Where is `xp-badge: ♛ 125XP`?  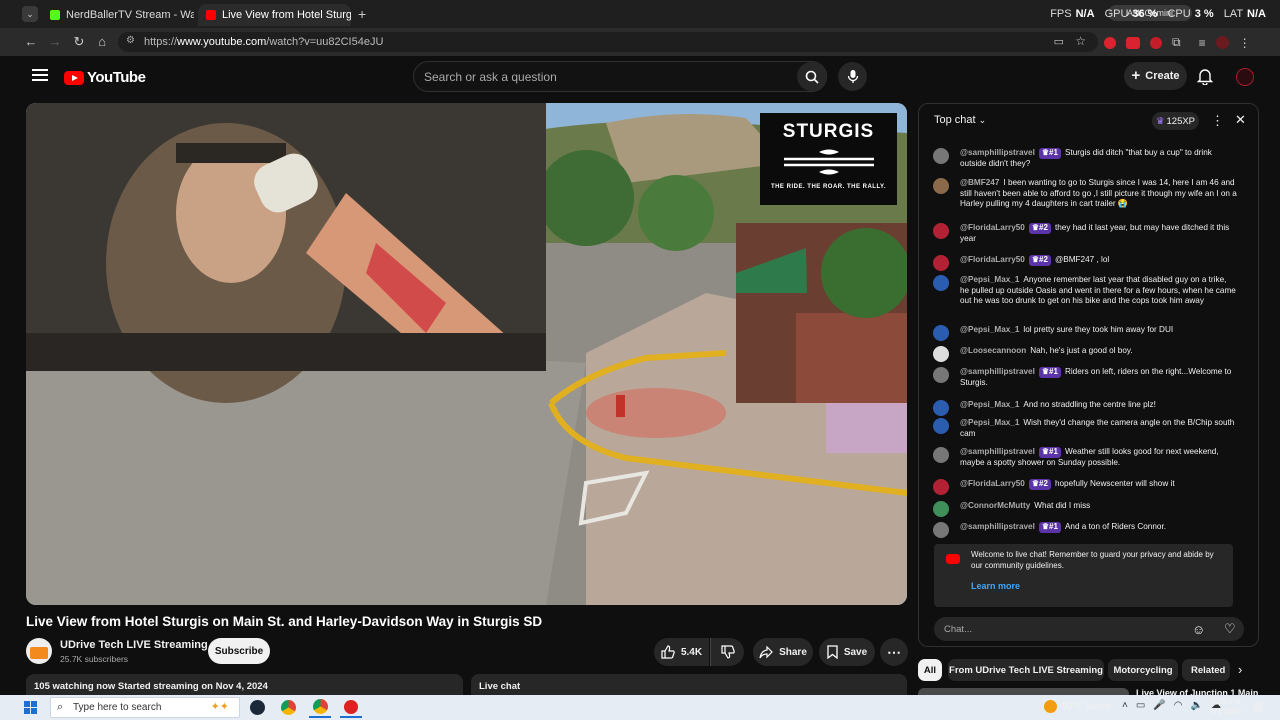 xp-badge: ♛ 125XP is located at coordinates (1175, 121).